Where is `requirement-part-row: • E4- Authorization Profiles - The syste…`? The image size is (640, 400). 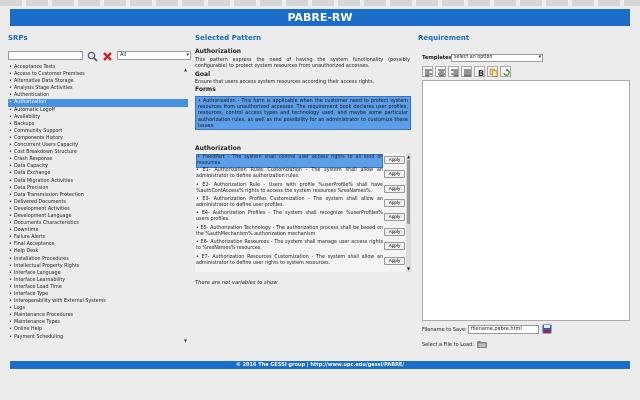
requirement-part-row: • E4- Authorization Profiles - The syste… is located at coordinates (300, 218).